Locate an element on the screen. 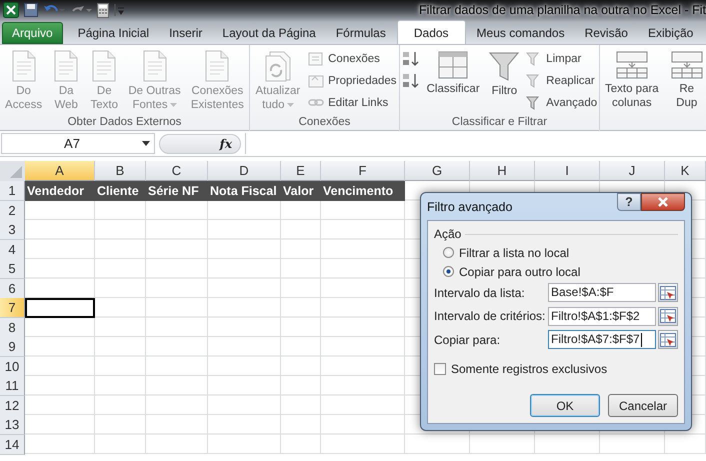 This screenshot has height=461, width=706. ribbon-tab: Inserir is located at coordinates (186, 33).